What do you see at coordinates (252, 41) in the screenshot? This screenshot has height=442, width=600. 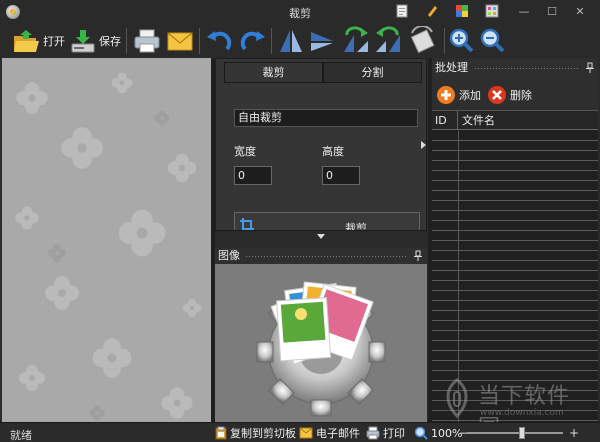 I see `rotate-right-icon` at bounding box center [252, 41].